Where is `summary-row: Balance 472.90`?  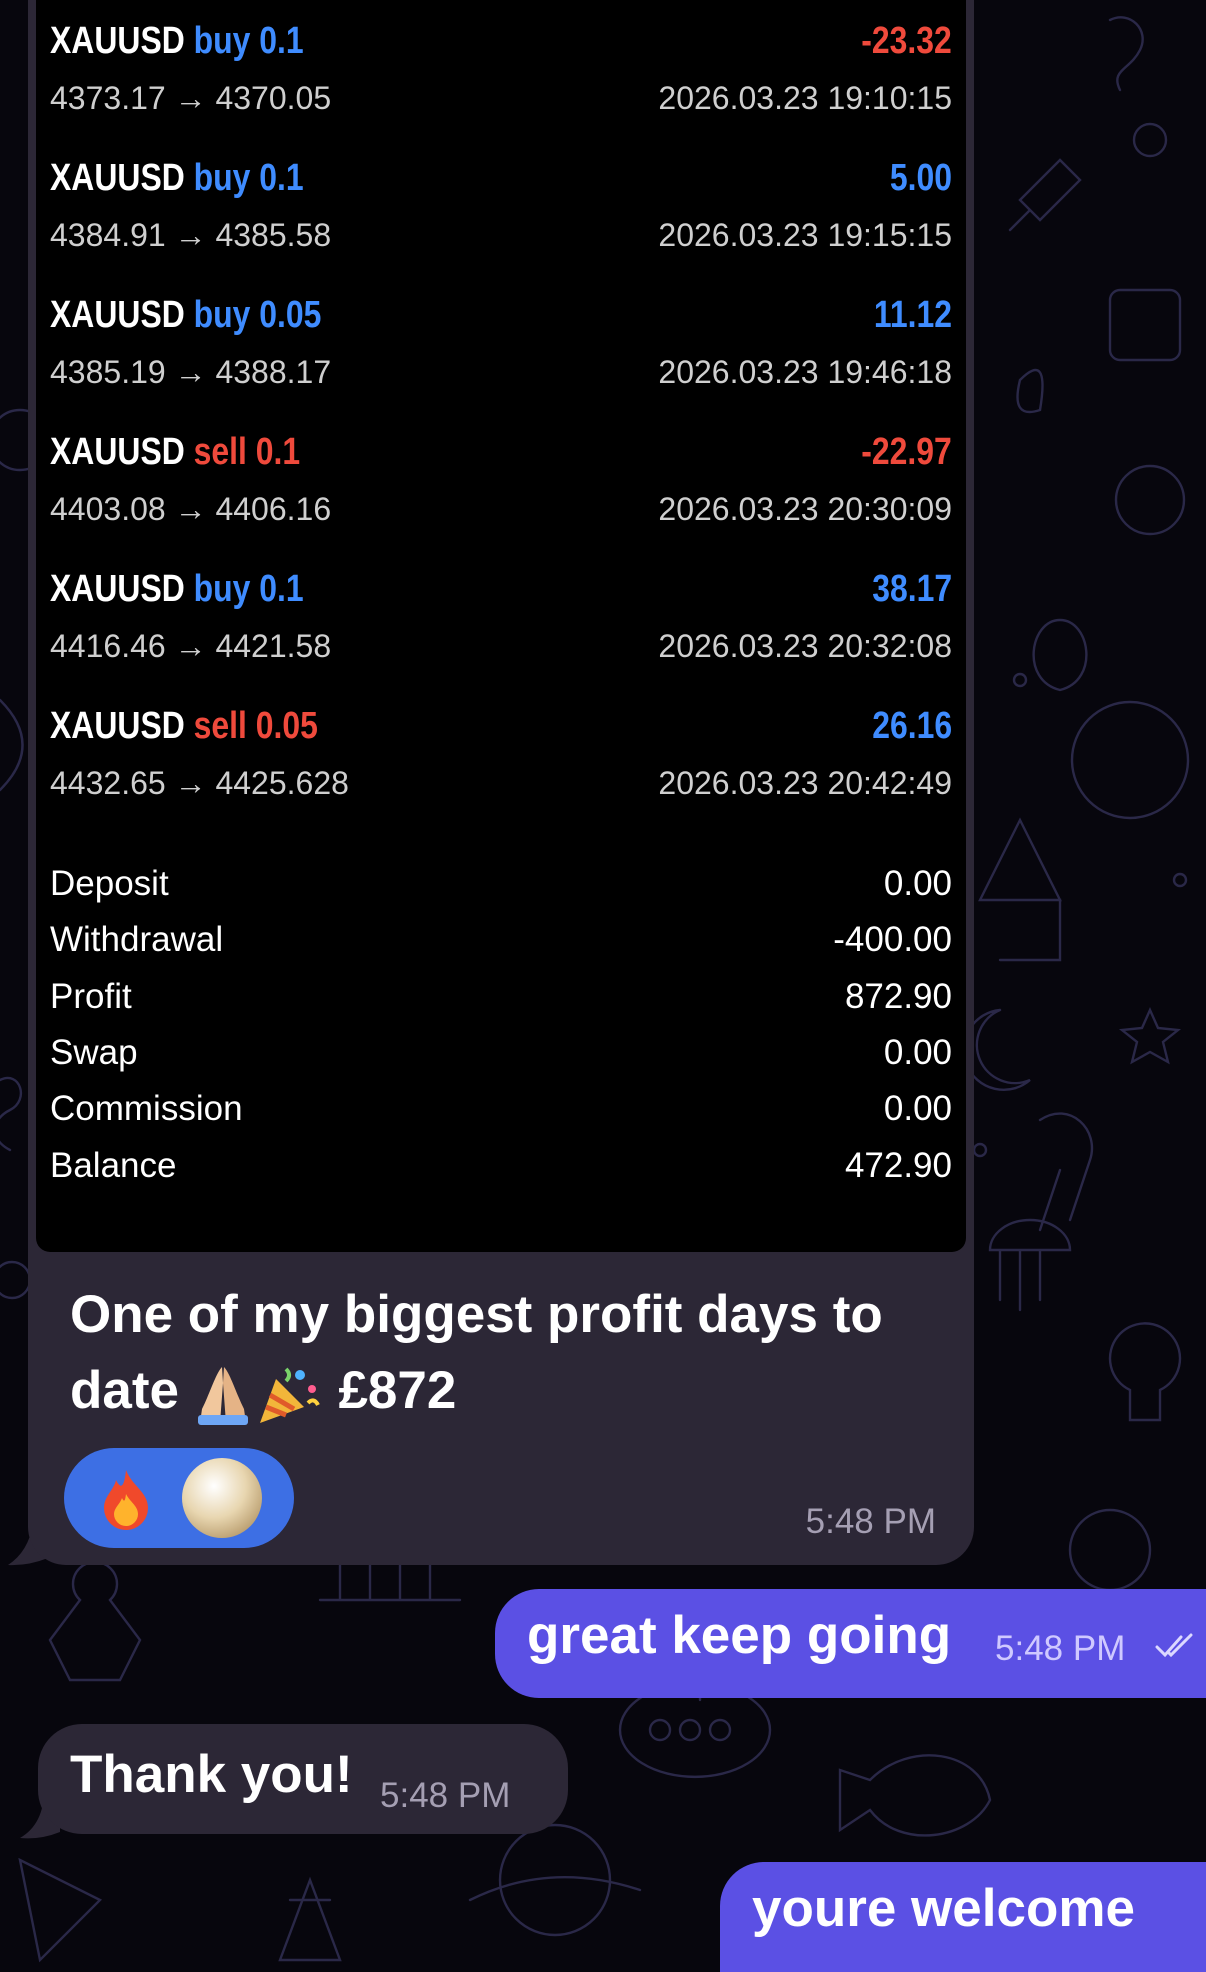
summary-row: Balance 472.90 is located at coordinates (501, 1168).